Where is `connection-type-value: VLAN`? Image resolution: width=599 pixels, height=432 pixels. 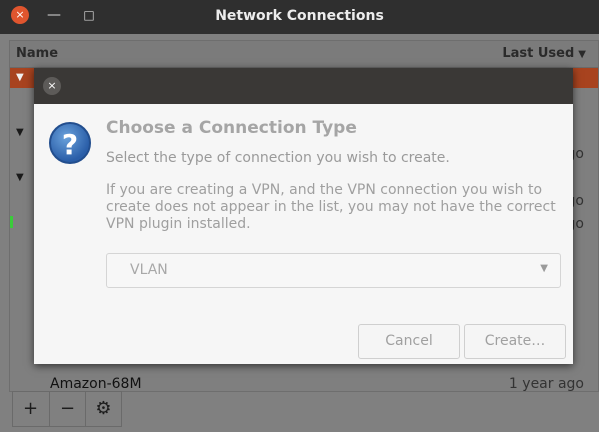 connection-type-value: VLAN is located at coordinates (149, 270).